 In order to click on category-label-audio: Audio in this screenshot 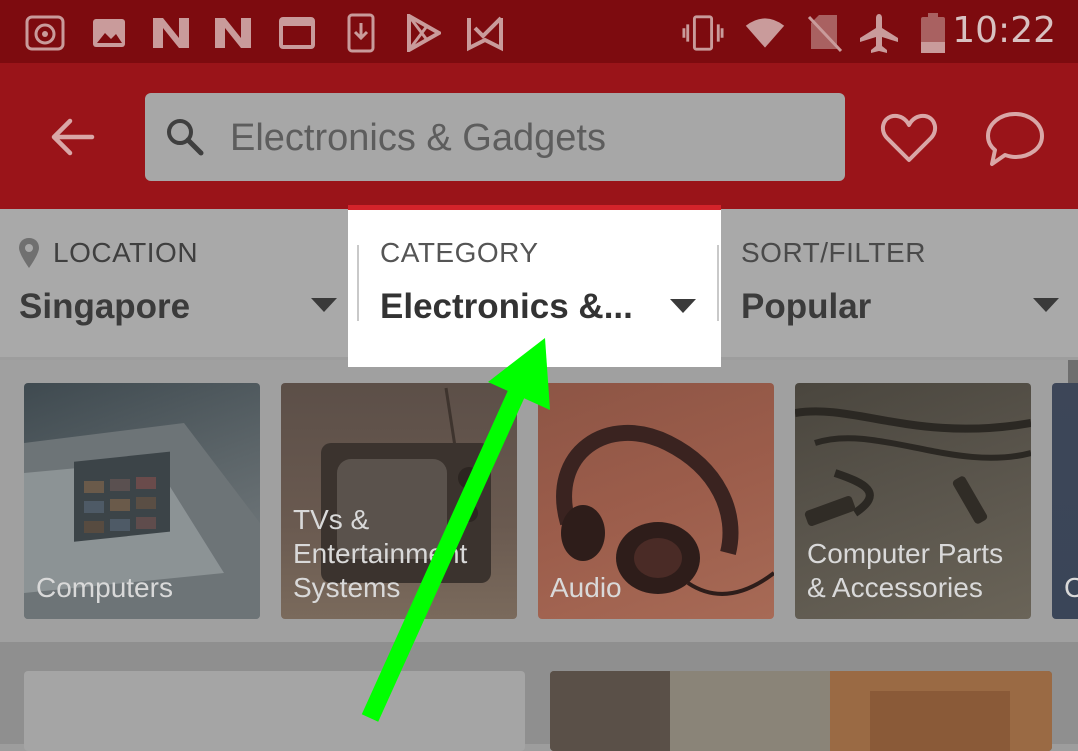, I will do `click(586, 587)`.